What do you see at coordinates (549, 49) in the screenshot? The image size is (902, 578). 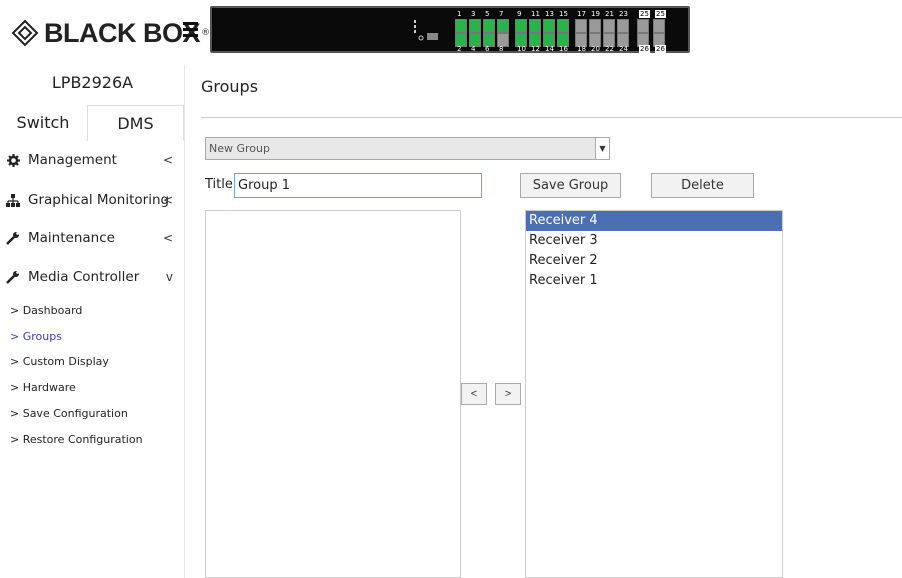 I see `port-number-label: 14` at bounding box center [549, 49].